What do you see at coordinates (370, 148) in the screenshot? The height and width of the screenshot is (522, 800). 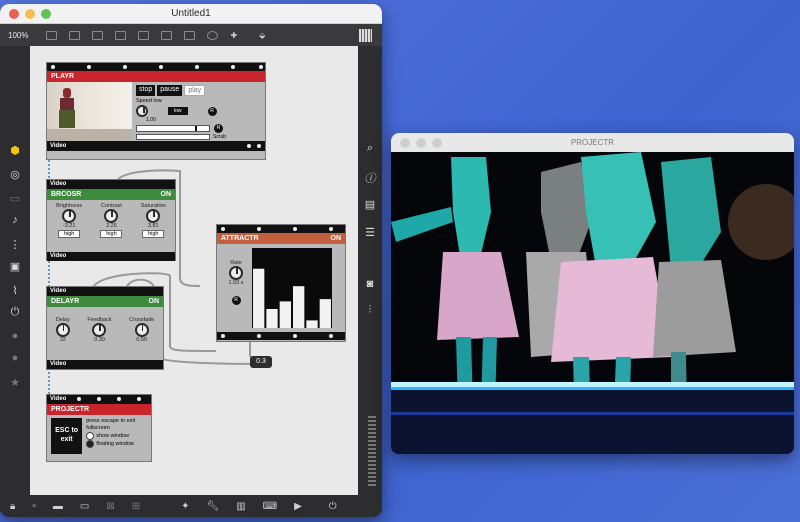 I see `search-icon: ⌕` at bounding box center [370, 148].